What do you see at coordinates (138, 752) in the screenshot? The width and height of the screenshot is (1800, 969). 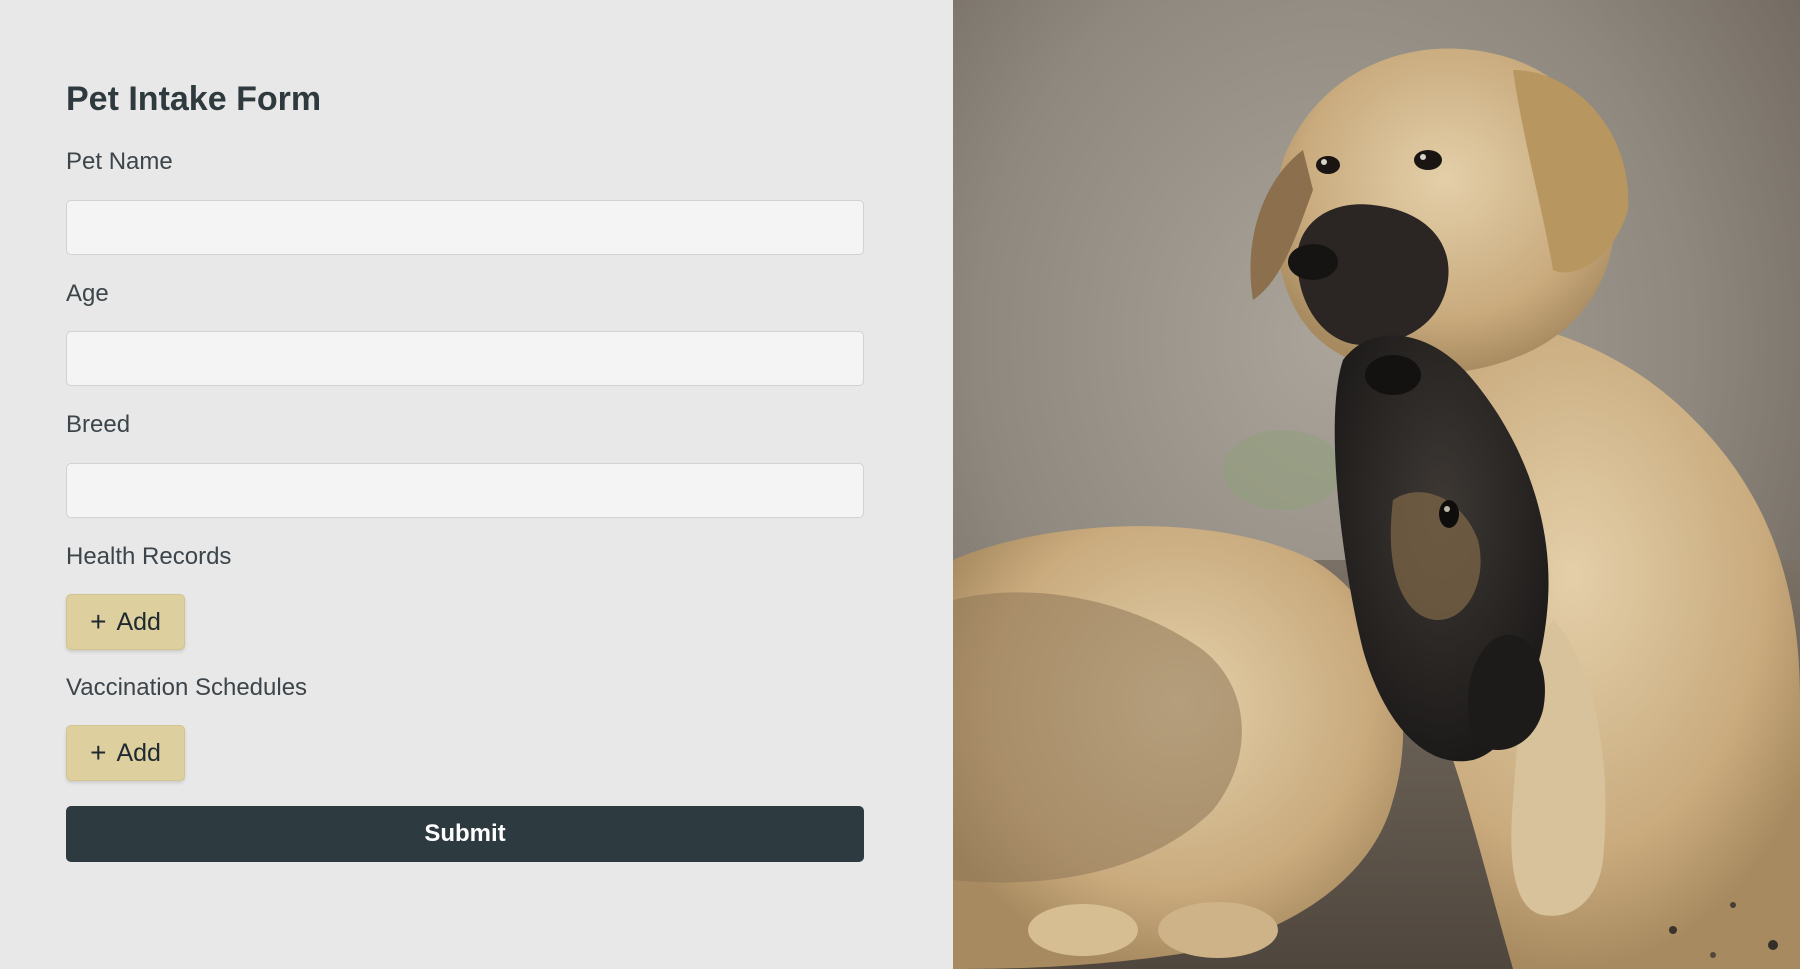 I see `add-vaccination-schedule-label: Add` at bounding box center [138, 752].